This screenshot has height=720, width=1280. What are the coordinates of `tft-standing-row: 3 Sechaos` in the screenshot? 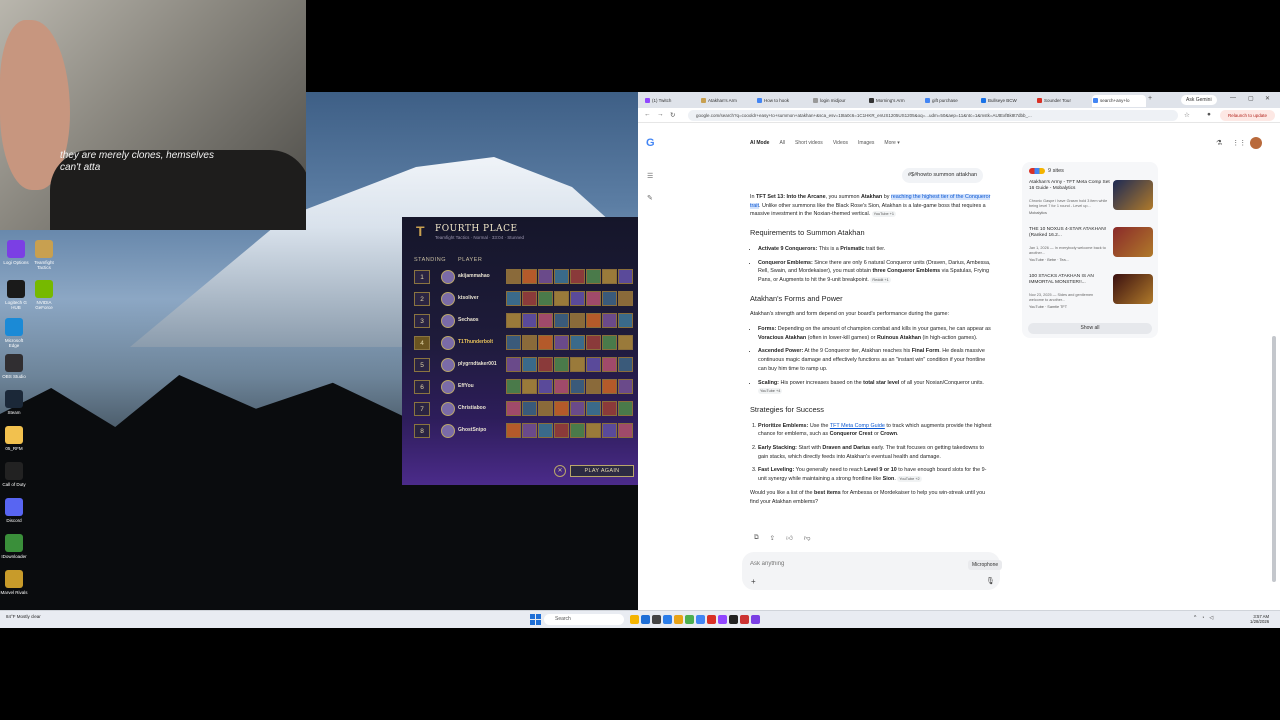 It's located at (526, 322).